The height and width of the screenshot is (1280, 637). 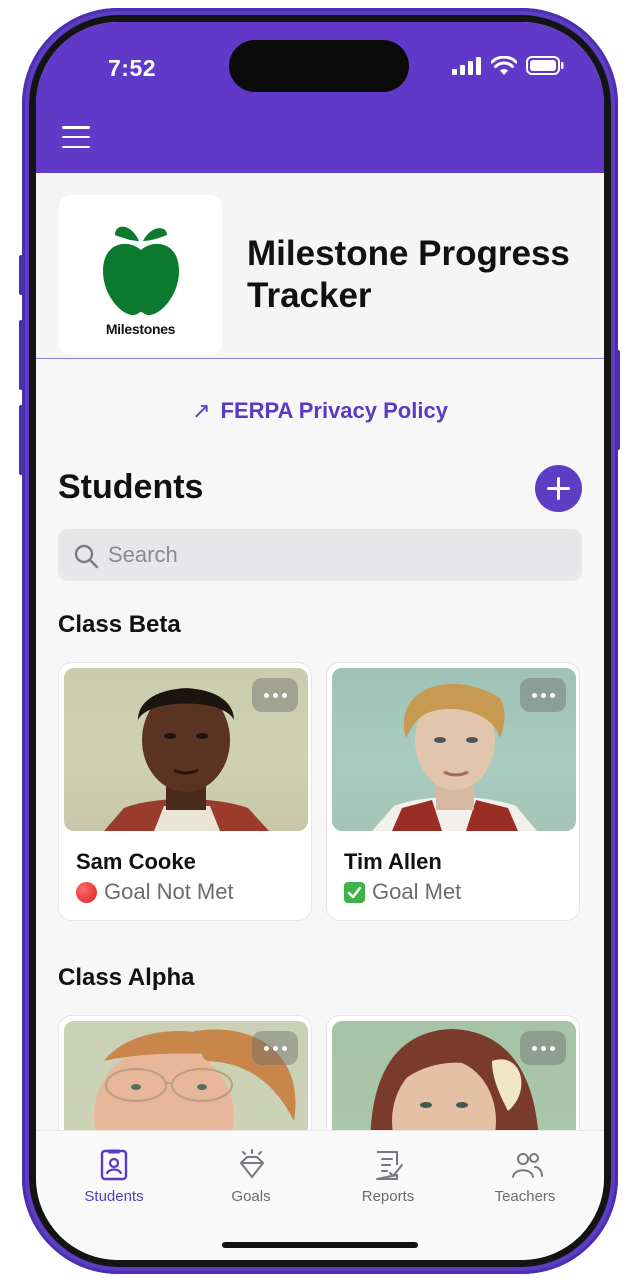 What do you see at coordinates (141, 270) in the screenshot?
I see `apple-logo-icon` at bounding box center [141, 270].